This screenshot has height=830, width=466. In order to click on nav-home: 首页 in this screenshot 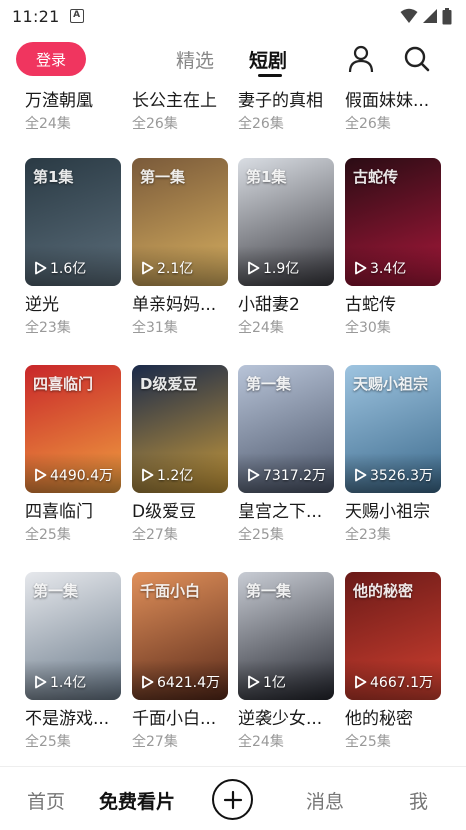, I will do `click(46, 800)`.